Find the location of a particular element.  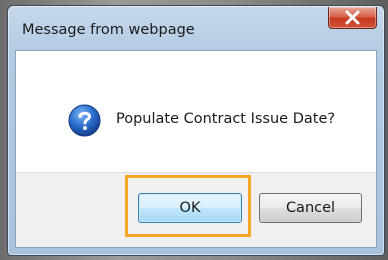

question-icon is located at coordinates (84, 120).